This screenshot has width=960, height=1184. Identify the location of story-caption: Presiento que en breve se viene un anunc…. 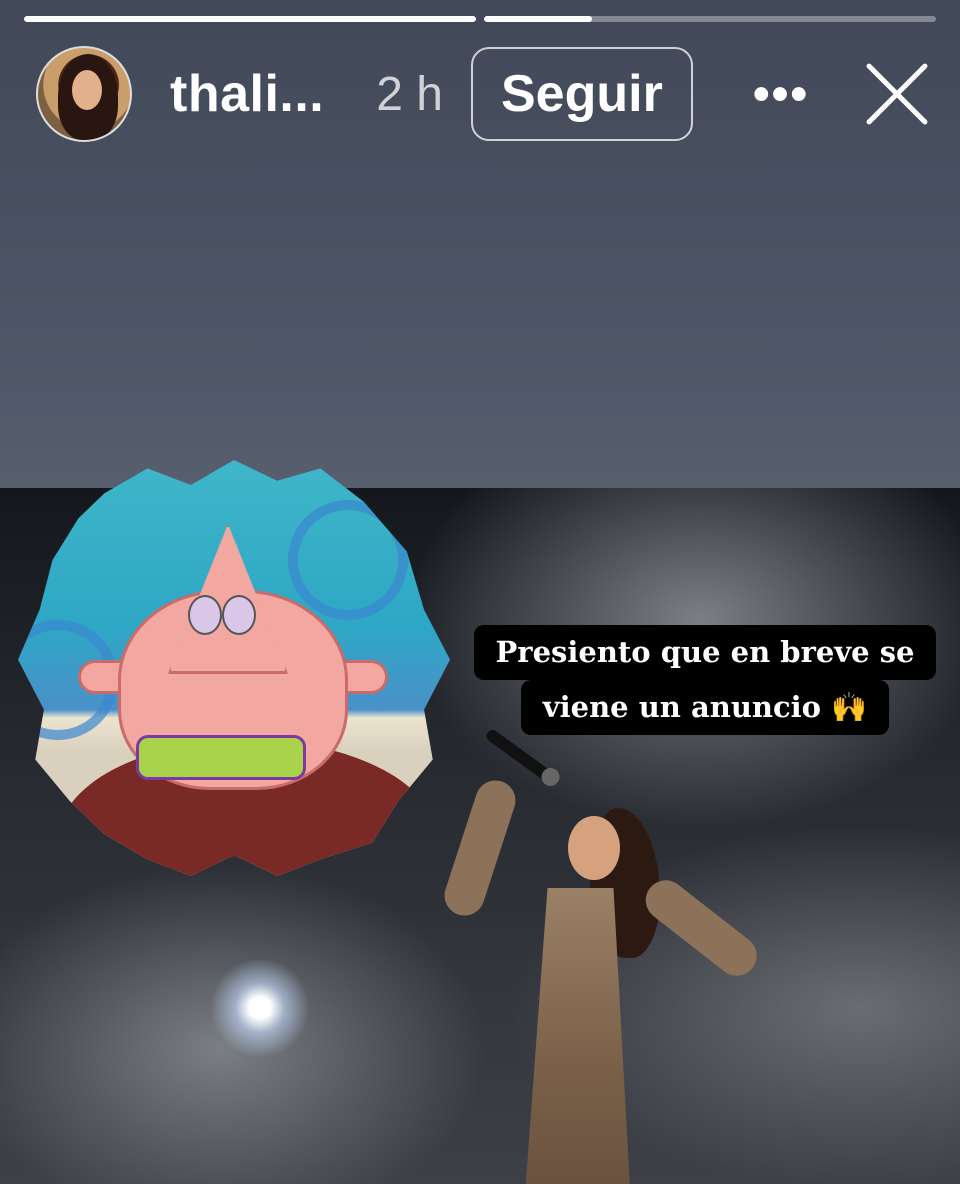
(705, 680).